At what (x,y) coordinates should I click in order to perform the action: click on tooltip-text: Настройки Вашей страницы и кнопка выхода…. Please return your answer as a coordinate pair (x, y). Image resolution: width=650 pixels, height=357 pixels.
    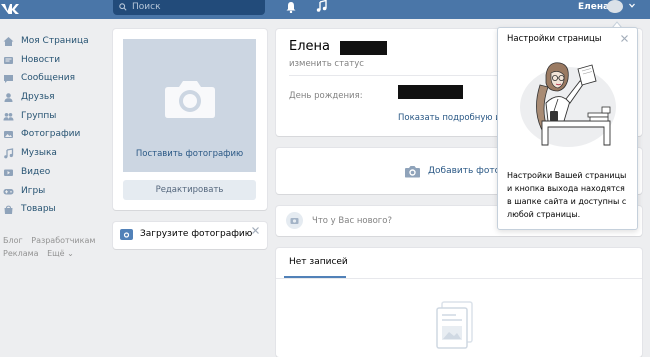
    Looking at the image, I should click on (567, 195).